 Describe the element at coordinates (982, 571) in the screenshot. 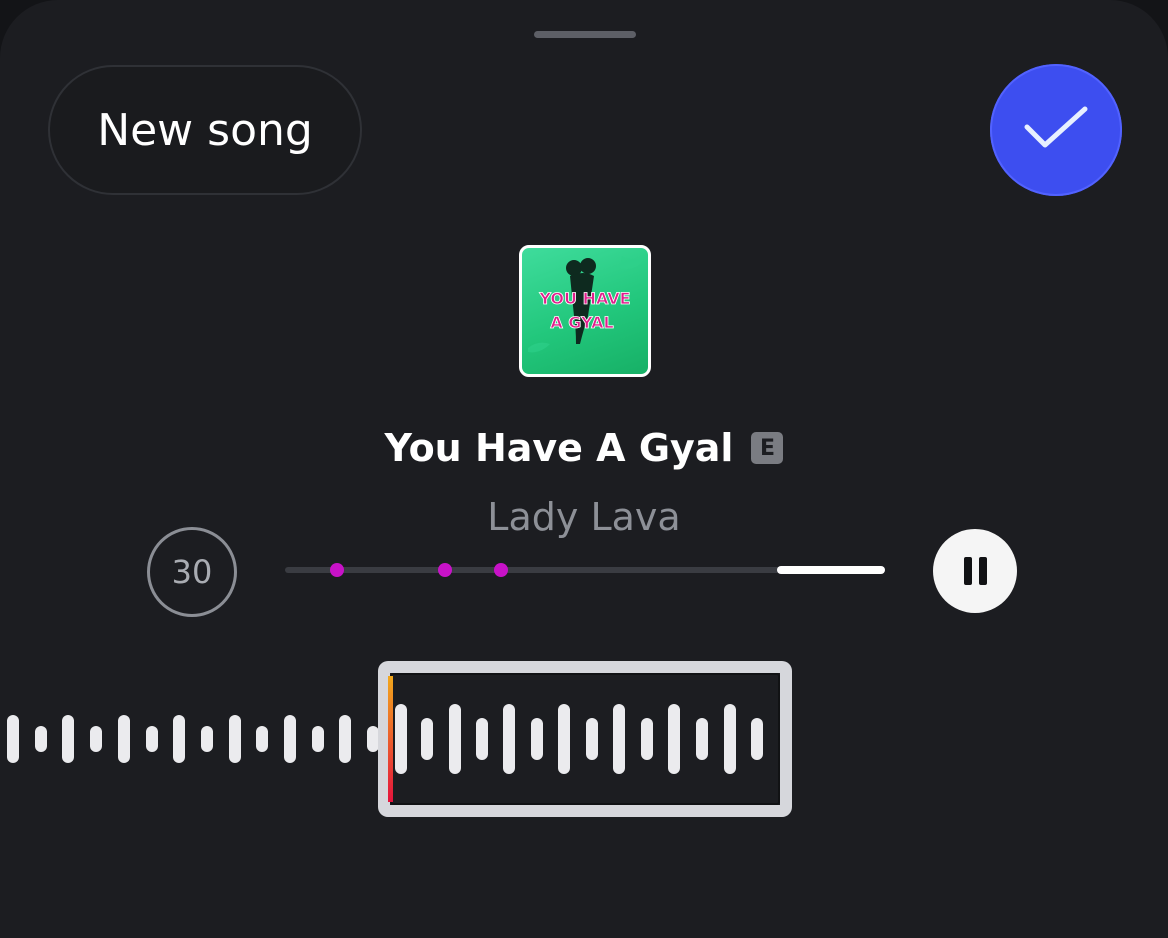

I see `pause-icon-bar` at that location.